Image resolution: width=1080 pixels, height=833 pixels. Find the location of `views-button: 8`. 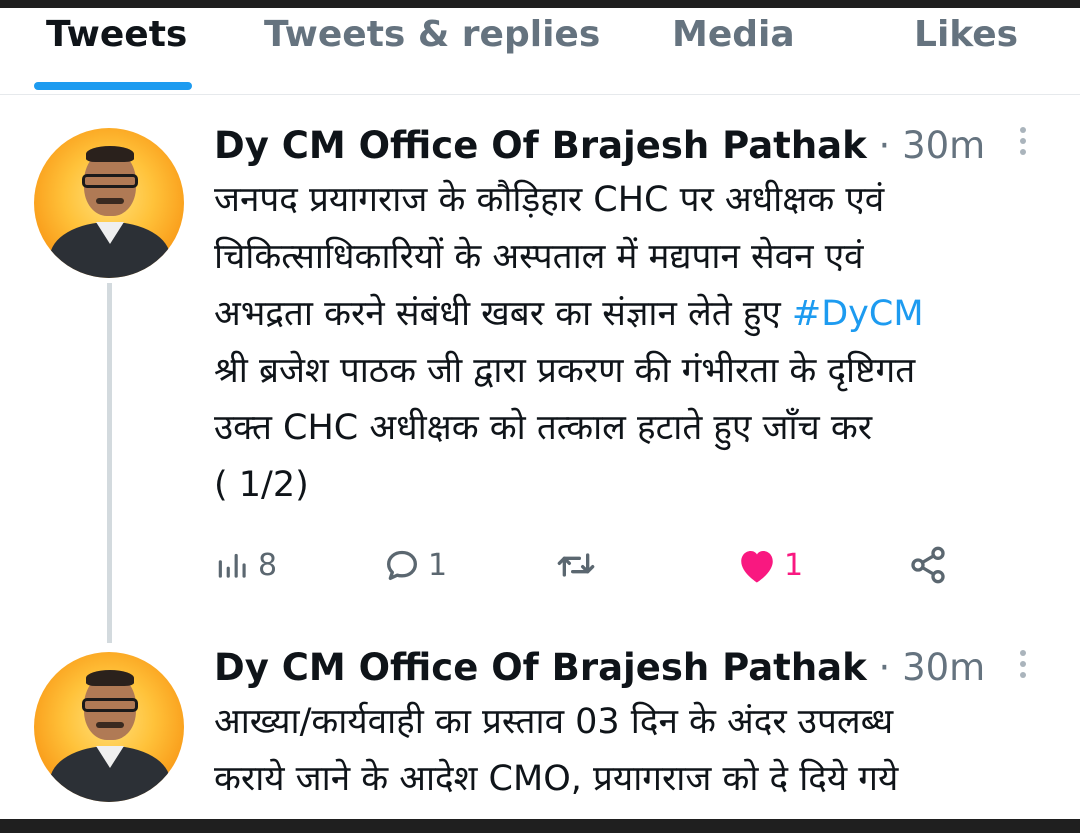

views-button: 8 is located at coordinates (245, 565).